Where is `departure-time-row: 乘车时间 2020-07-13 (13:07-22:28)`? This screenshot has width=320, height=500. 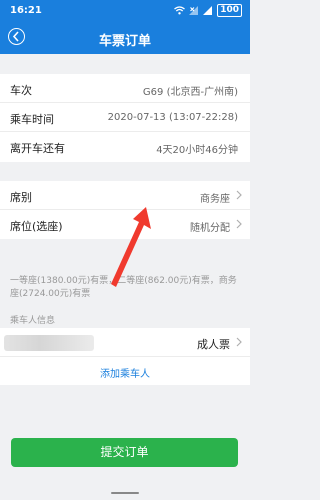 departure-time-row: 乘车时间 2020-07-13 (13:07-22:28) is located at coordinates (125, 117).